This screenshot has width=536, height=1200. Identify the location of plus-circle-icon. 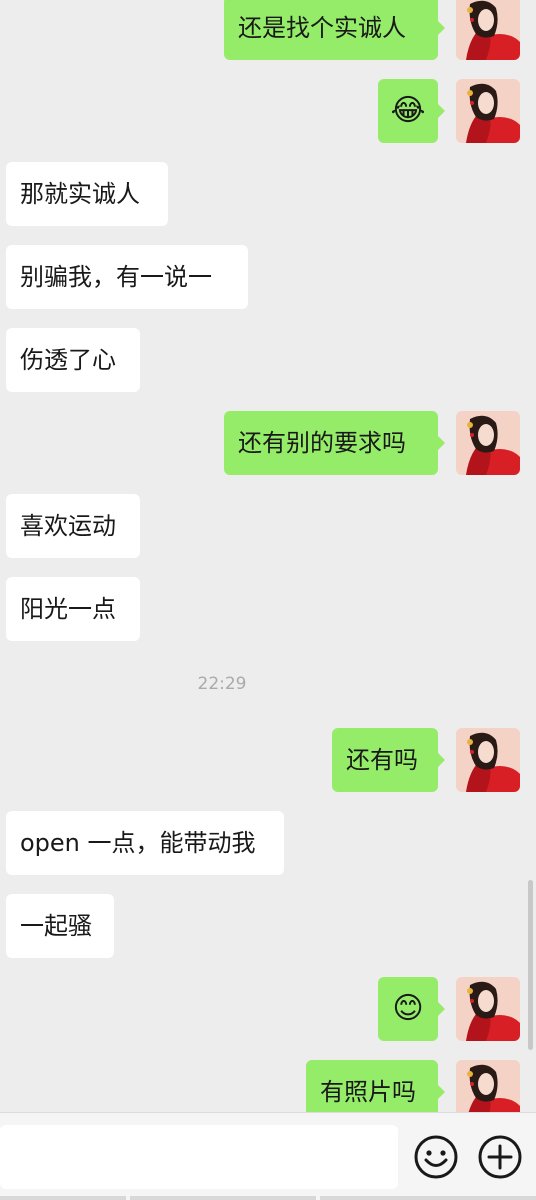
(500, 1157).